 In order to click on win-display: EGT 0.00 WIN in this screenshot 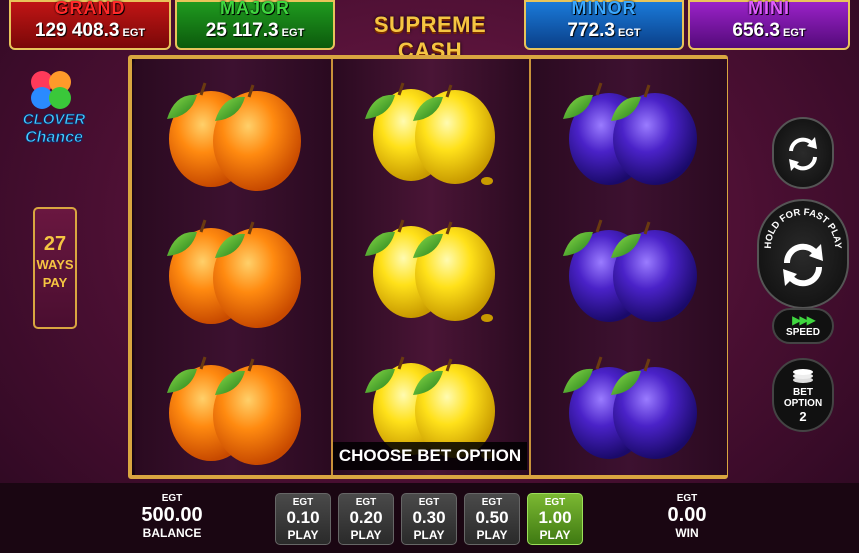, I will do `click(687, 516)`.